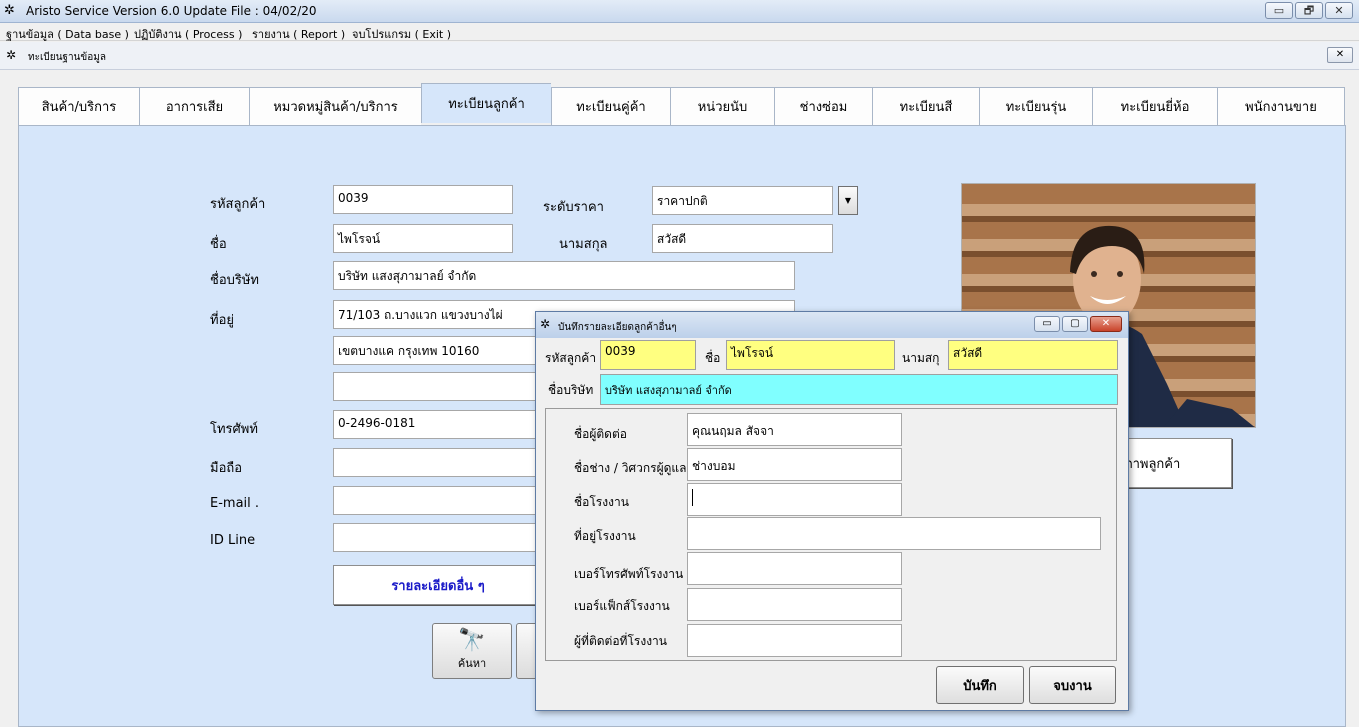 Image resolution: width=1359 pixels, height=727 pixels. What do you see at coordinates (11, 55) in the screenshot?
I see `subwindow-icon: ✲` at bounding box center [11, 55].